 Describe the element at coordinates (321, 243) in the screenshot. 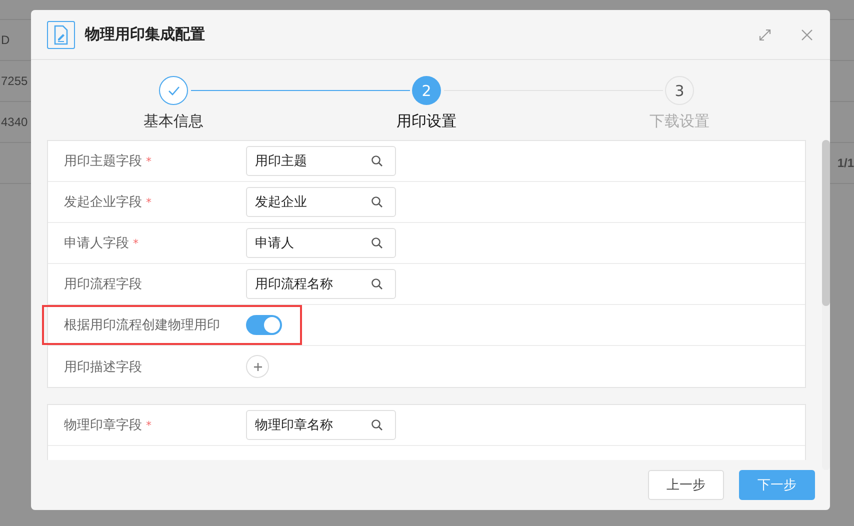

I see `search-field: 申请人` at that location.